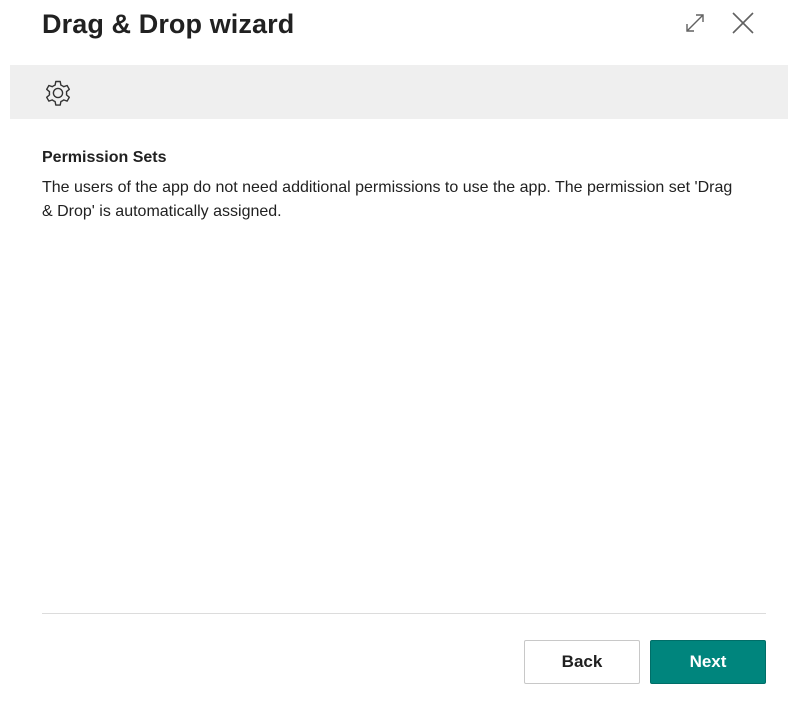  What do you see at coordinates (104, 157) in the screenshot?
I see `section-title: Permission Sets` at bounding box center [104, 157].